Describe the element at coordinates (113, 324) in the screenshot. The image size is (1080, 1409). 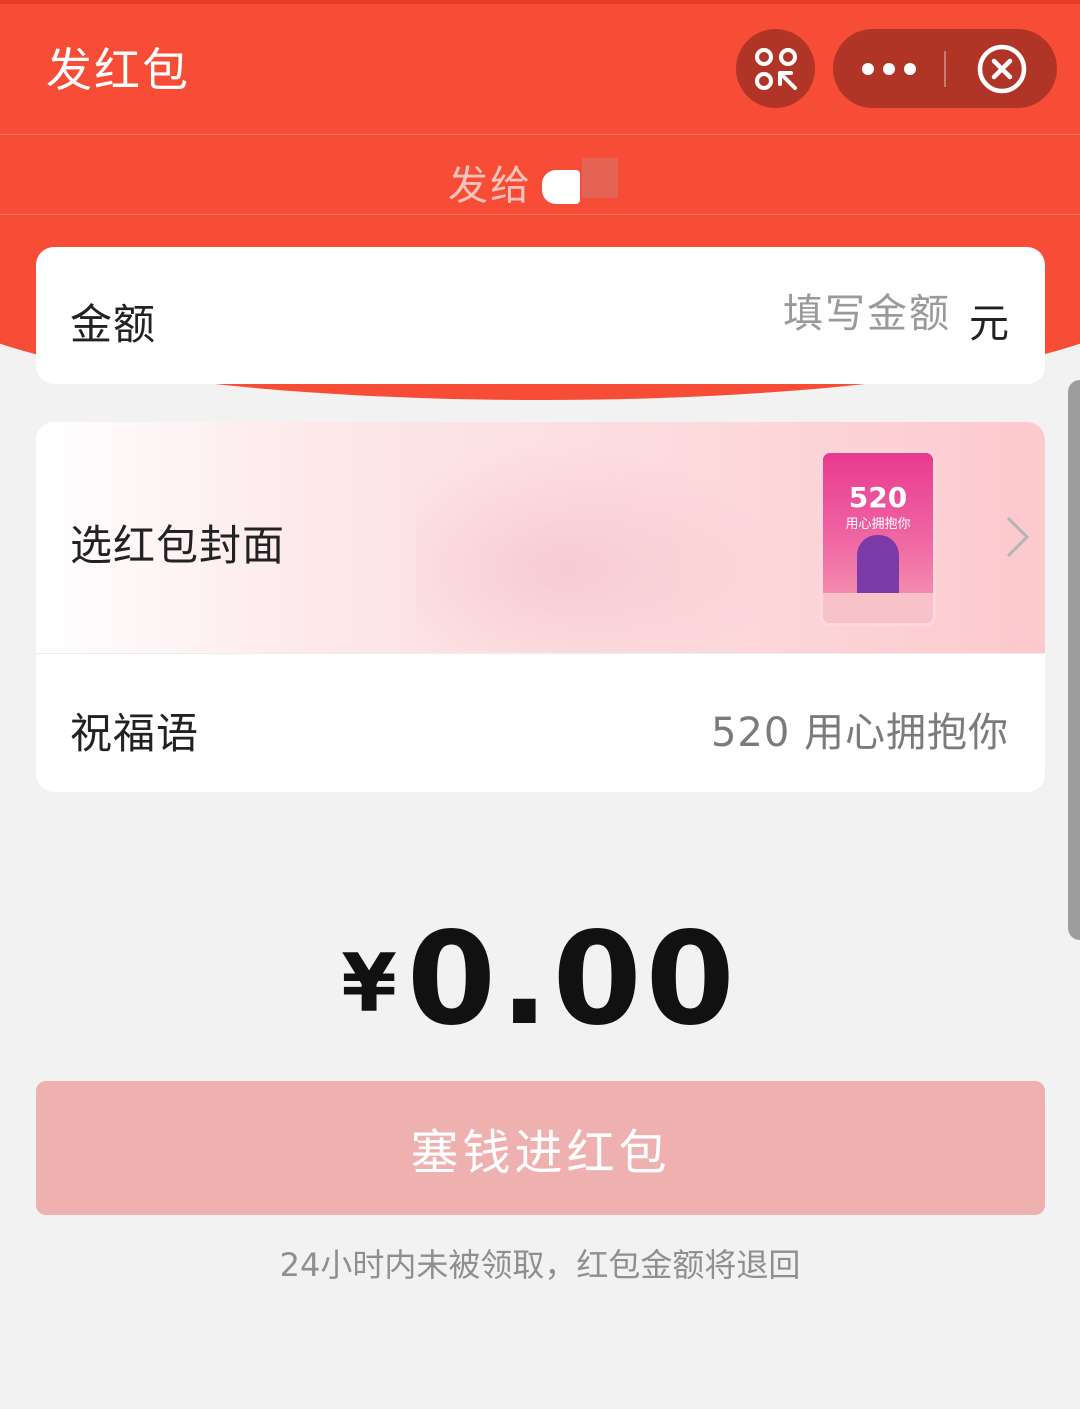
I see `amount-label: 金额` at that location.